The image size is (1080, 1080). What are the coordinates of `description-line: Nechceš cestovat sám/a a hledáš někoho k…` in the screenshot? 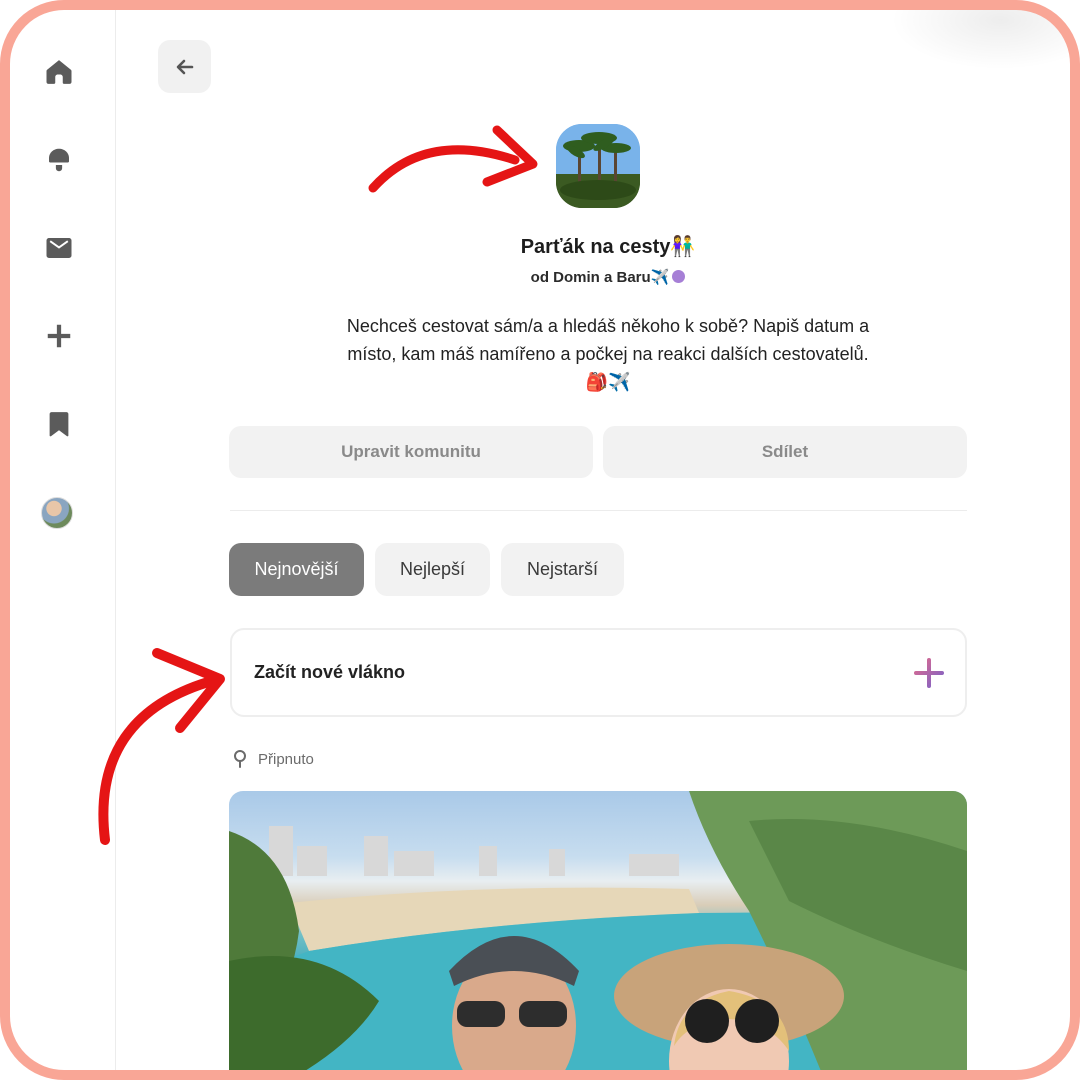 It's located at (608, 326).